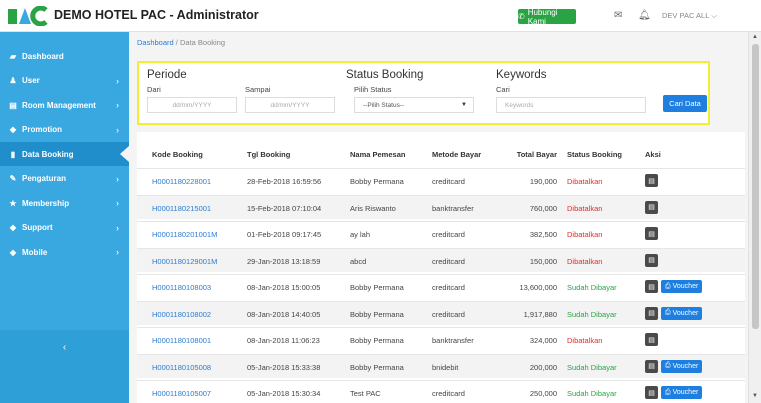 The height and width of the screenshot is (403, 761). Describe the element at coordinates (755, 396) in the screenshot. I see `scroll-down-icon: ▼` at that location.